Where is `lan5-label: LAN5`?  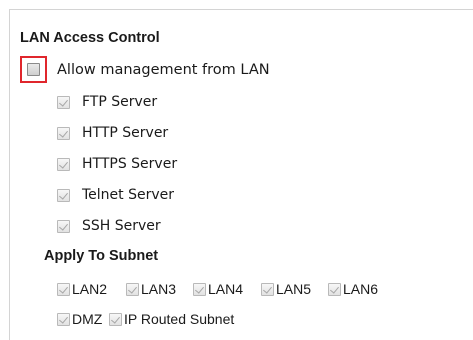
lan5-label: LAN5 is located at coordinates (294, 289).